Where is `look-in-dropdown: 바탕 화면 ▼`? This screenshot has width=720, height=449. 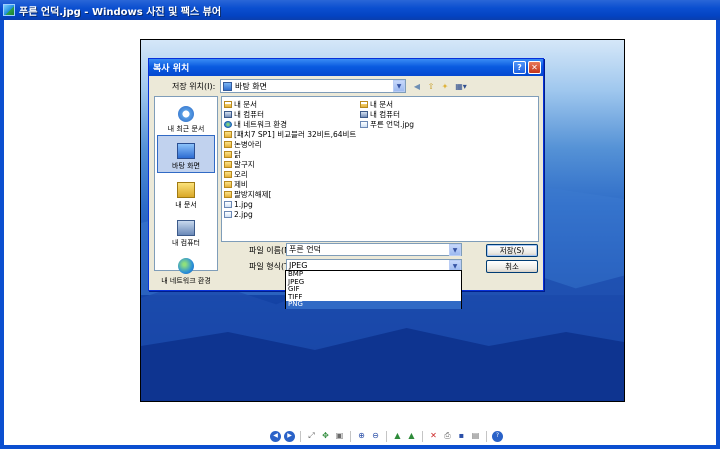
look-in-dropdown: 바탕 화면 ▼ is located at coordinates (313, 86).